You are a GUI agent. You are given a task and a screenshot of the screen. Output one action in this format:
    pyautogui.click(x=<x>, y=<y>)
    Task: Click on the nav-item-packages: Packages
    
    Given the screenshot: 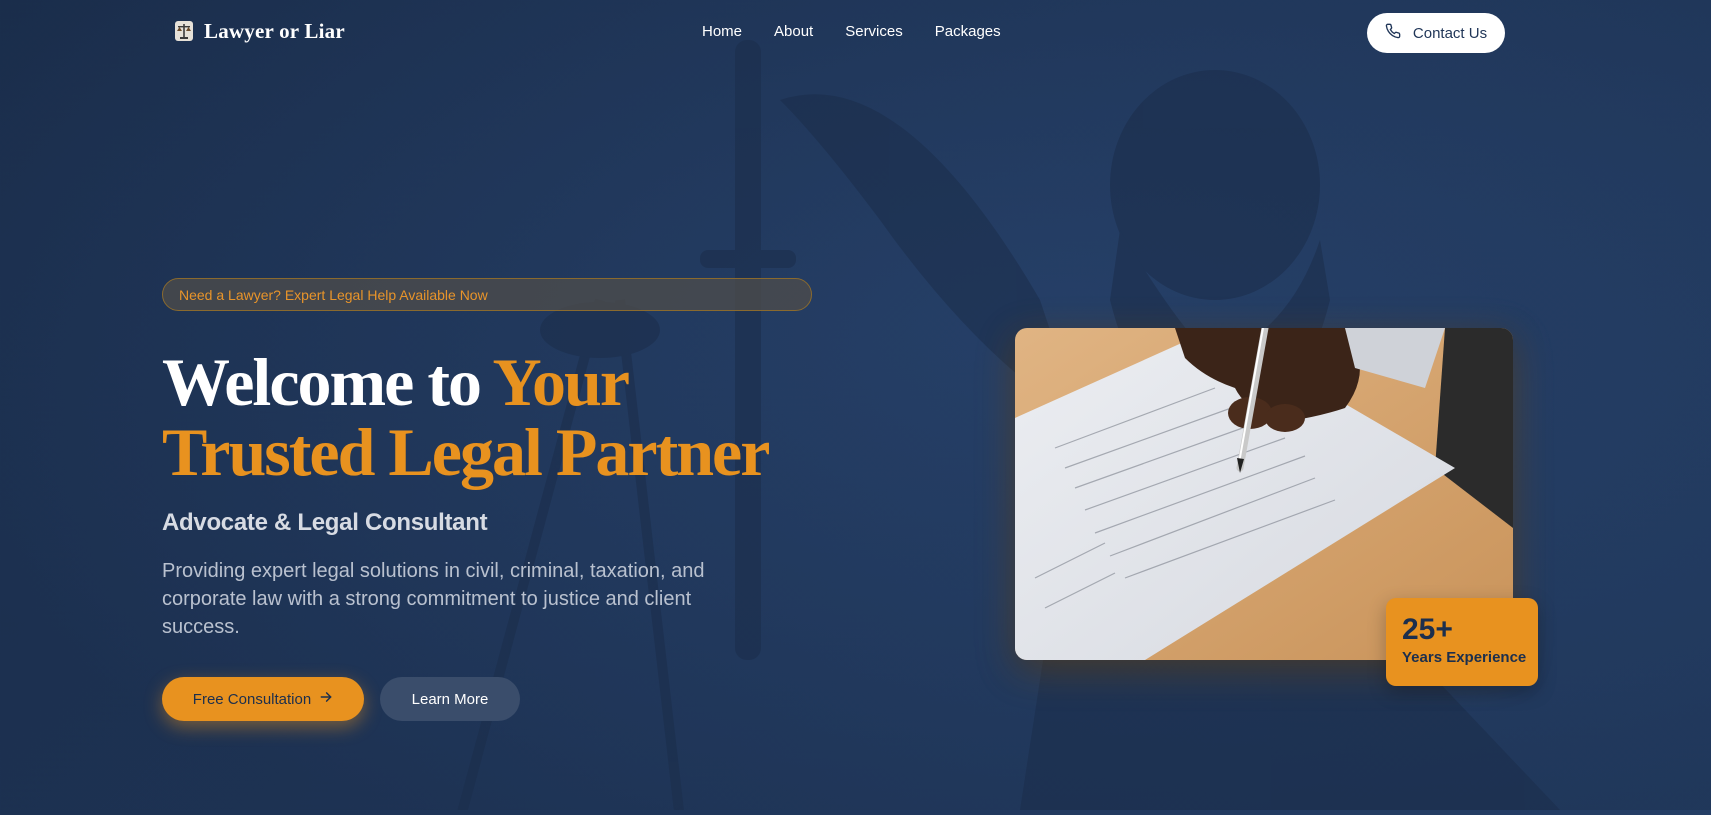 What is the action you would take?
    pyautogui.click(x=968, y=31)
    